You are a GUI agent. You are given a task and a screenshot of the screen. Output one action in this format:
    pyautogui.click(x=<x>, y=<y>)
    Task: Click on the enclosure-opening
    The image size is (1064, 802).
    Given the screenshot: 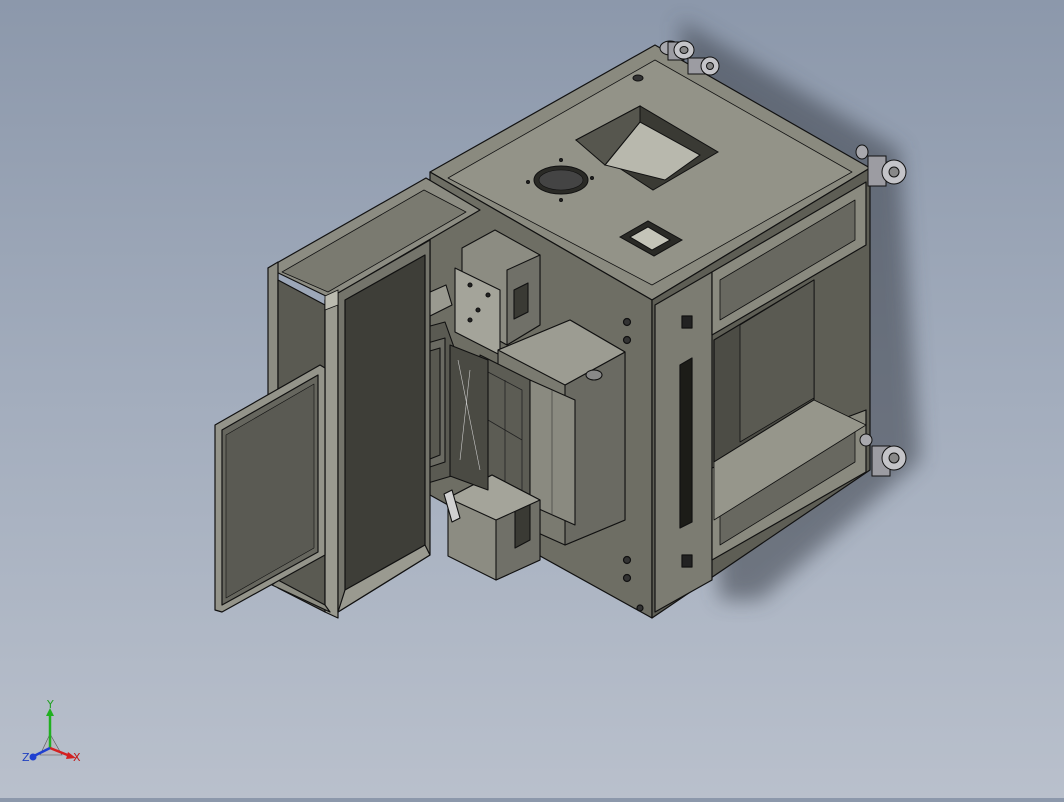 What is the action you would take?
    pyautogui.click(x=385, y=425)
    